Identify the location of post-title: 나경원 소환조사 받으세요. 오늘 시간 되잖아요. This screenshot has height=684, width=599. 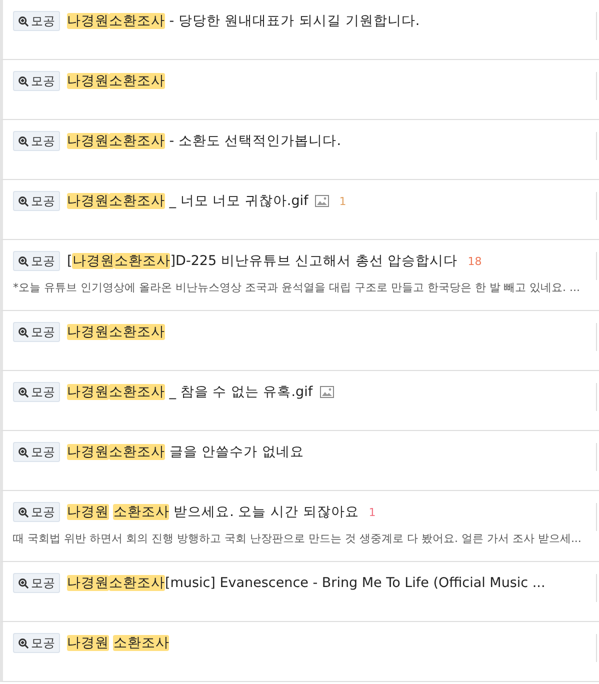
(213, 512).